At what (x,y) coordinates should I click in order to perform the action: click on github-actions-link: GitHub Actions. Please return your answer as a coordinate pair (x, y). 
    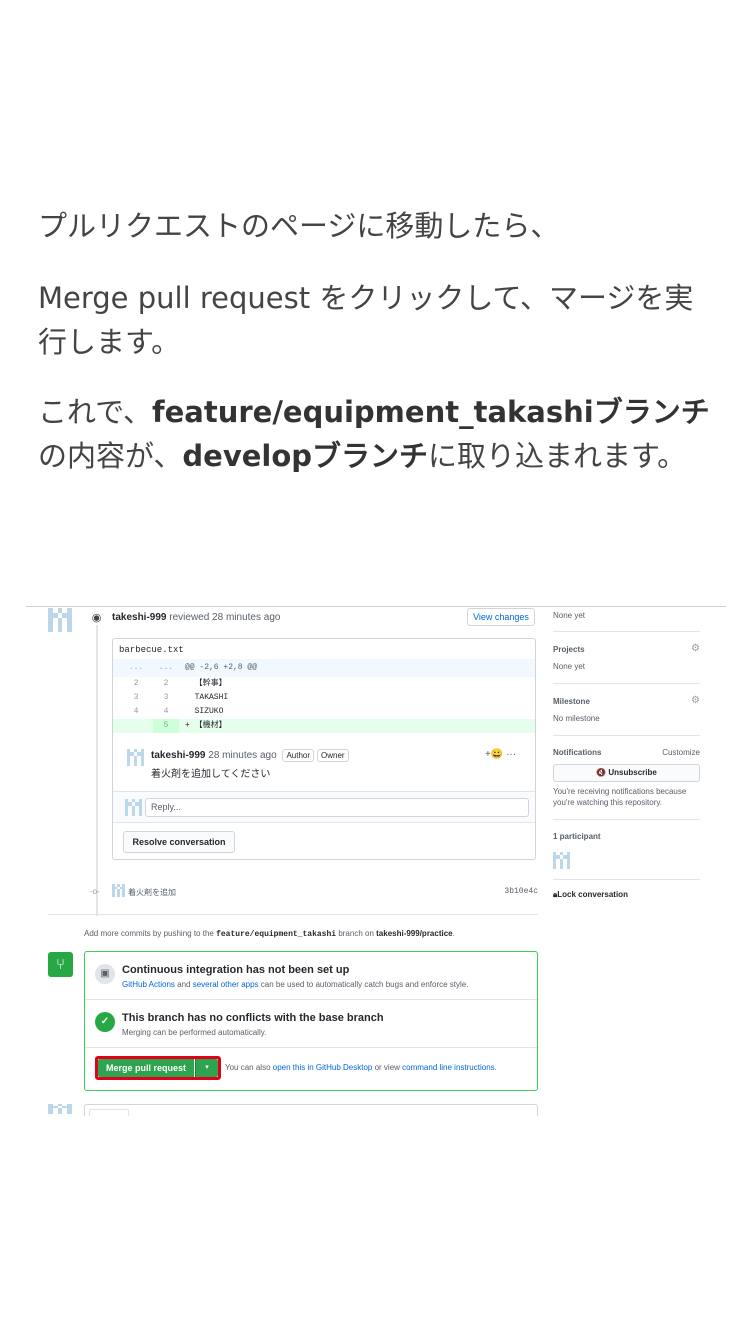
    Looking at the image, I should click on (148, 984).